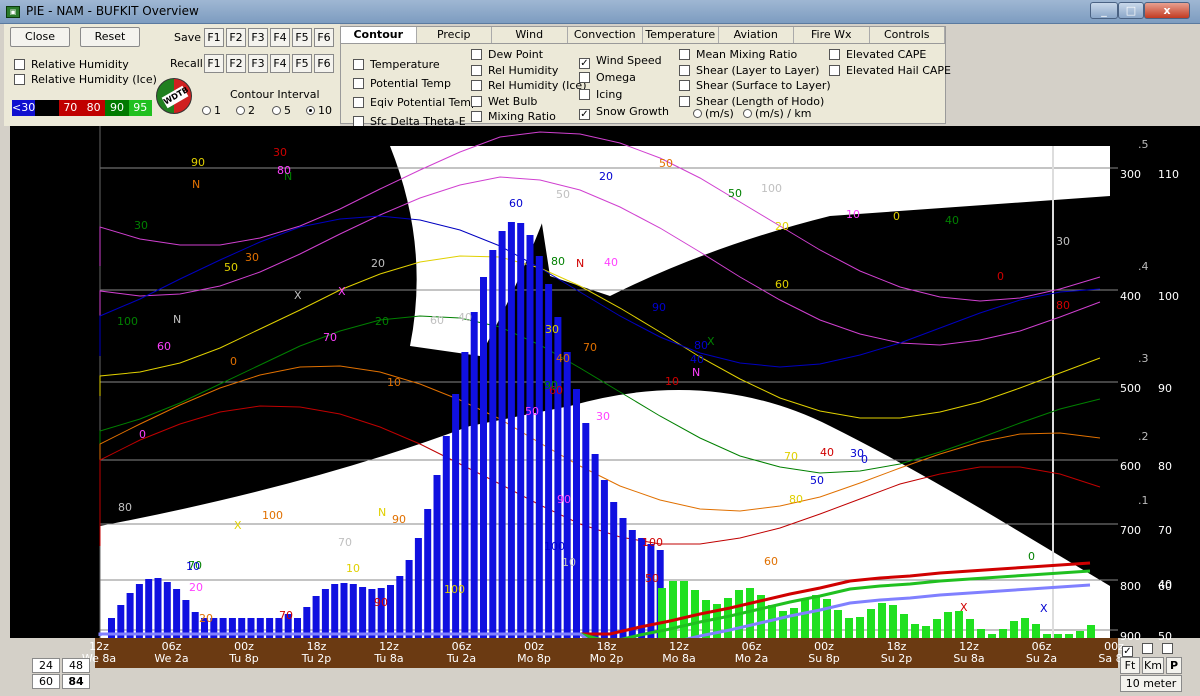 The height and width of the screenshot is (696, 1200). I want to click on checkbox-eqiv-potential-temp: Eqiv Potential Temp, so click(415, 102).